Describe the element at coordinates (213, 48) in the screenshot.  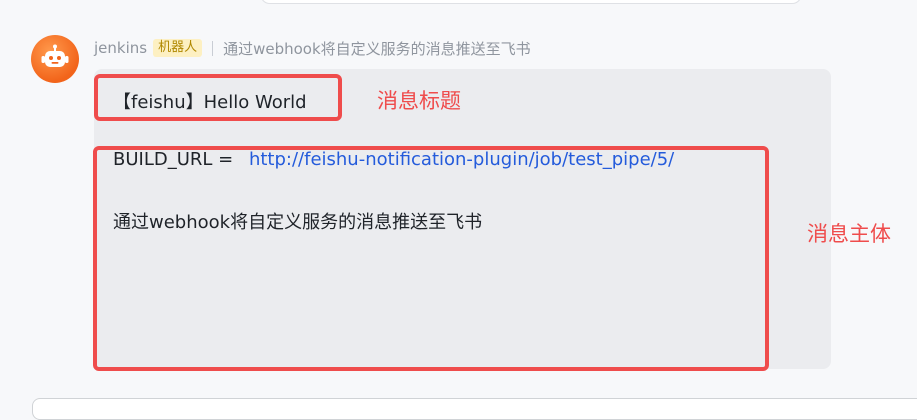
I see `header-divider` at that location.